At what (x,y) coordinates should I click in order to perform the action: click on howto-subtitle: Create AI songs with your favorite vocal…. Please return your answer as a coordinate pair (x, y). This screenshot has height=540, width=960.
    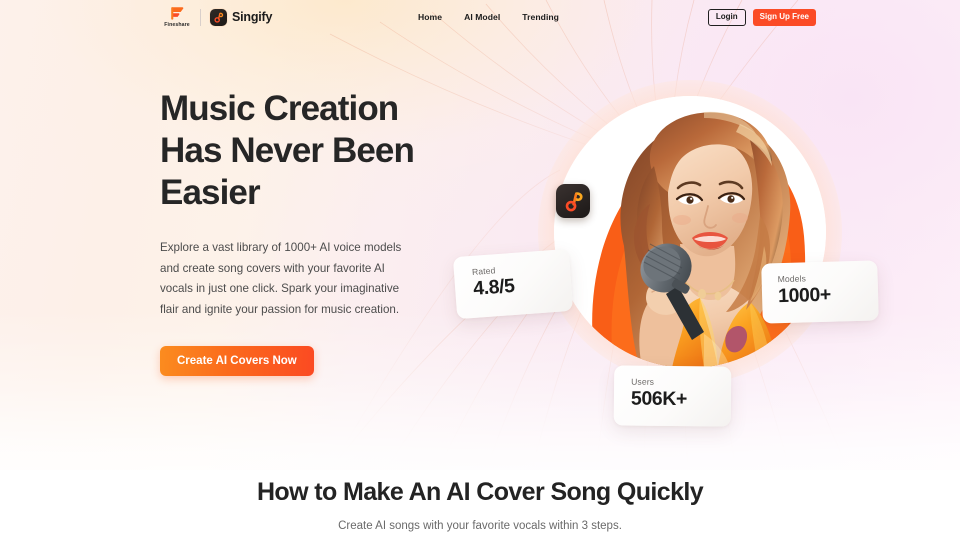
    Looking at the image, I should click on (480, 526).